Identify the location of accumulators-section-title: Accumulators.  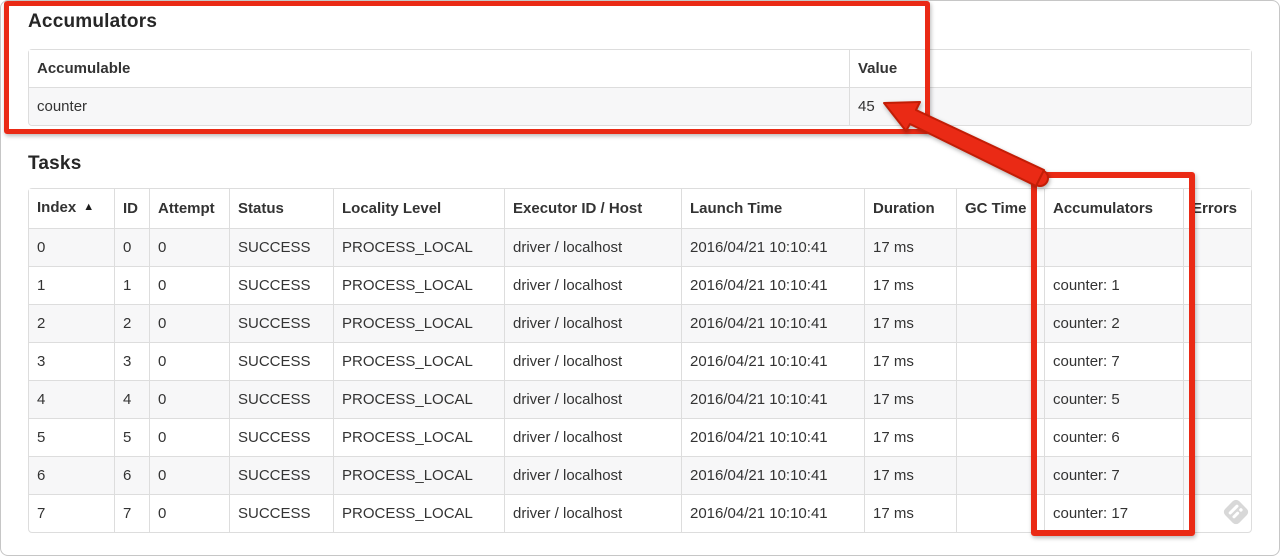
(93, 21).